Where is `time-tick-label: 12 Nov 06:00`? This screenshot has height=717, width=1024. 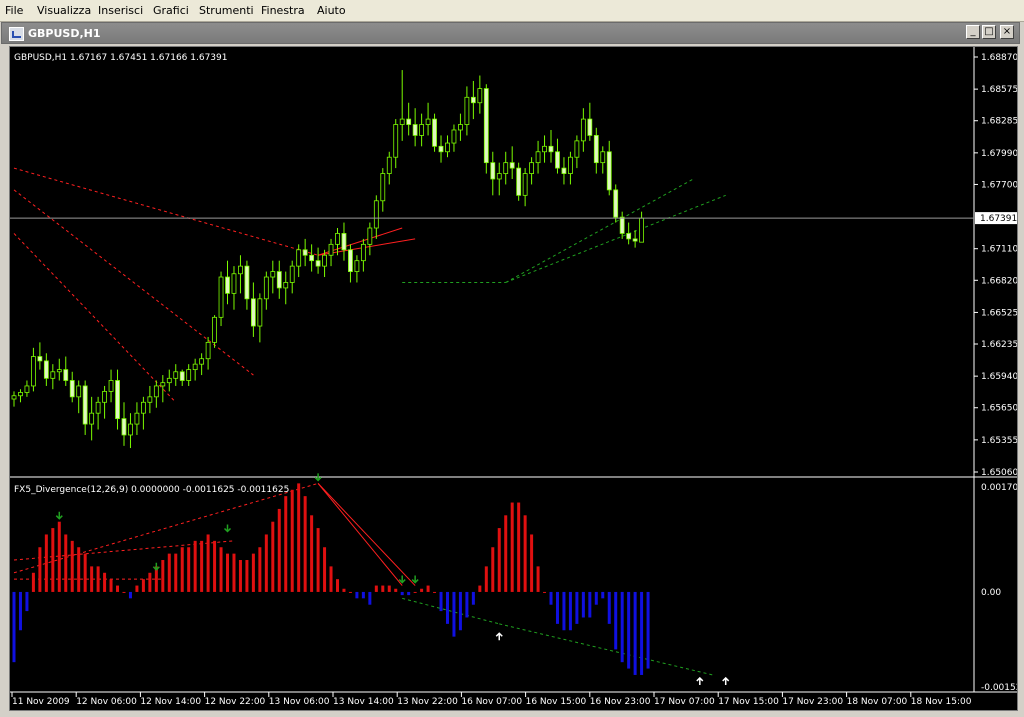
time-tick-label: 12 Nov 06:00 is located at coordinates (106, 702).